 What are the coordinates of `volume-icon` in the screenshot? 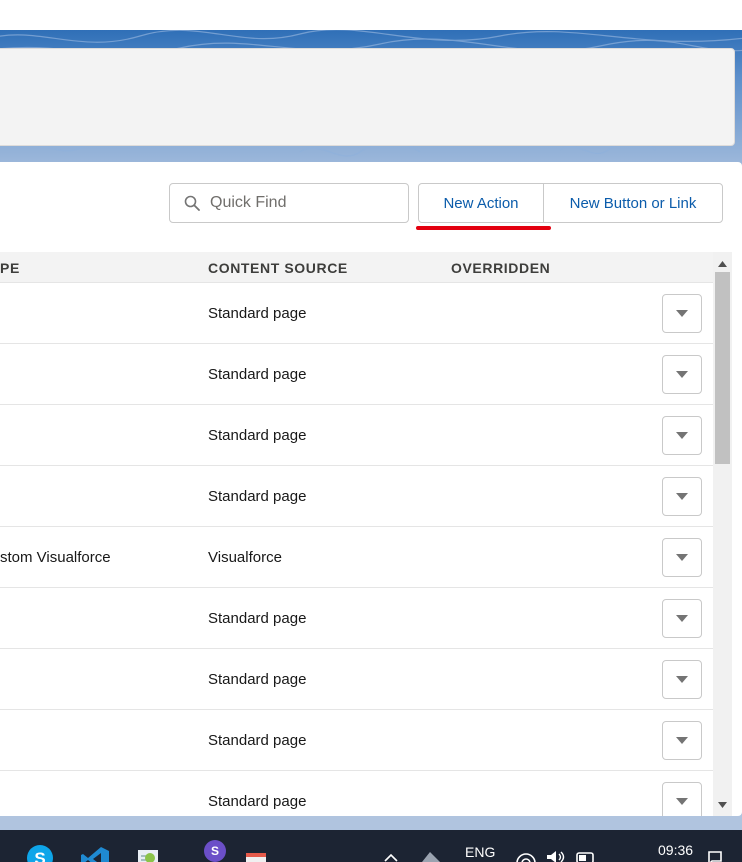 It's located at (556, 856).